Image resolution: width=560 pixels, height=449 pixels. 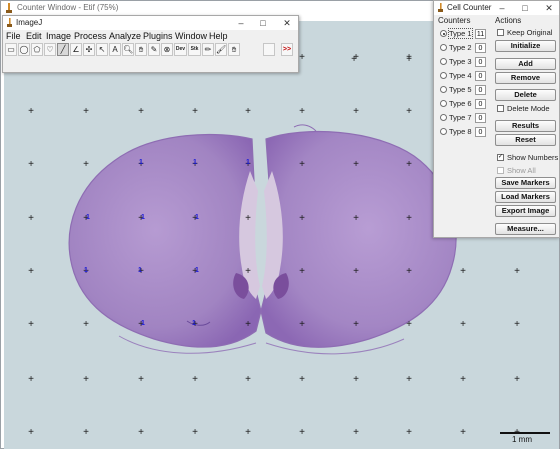 What do you see at coordinates (500, 108) in the screenshot?
I see `delete-mode-checkbox` at bounding box center [500, 108].